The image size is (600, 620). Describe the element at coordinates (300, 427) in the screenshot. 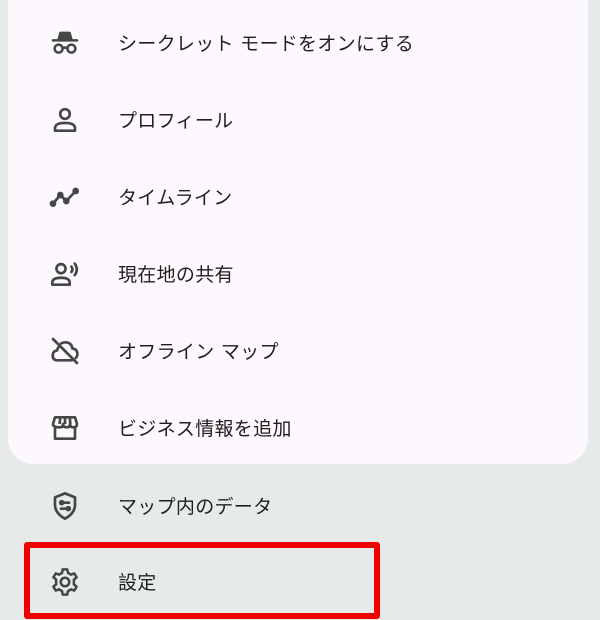

I see `menu-item-add-business: ビジネス情報を追加` at that location.